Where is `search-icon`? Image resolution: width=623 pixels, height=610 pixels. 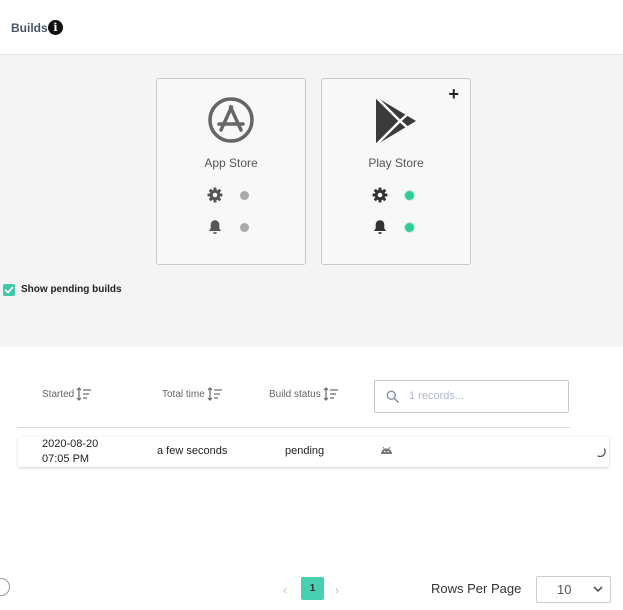
search-icon is located at coordinates (392, 396).